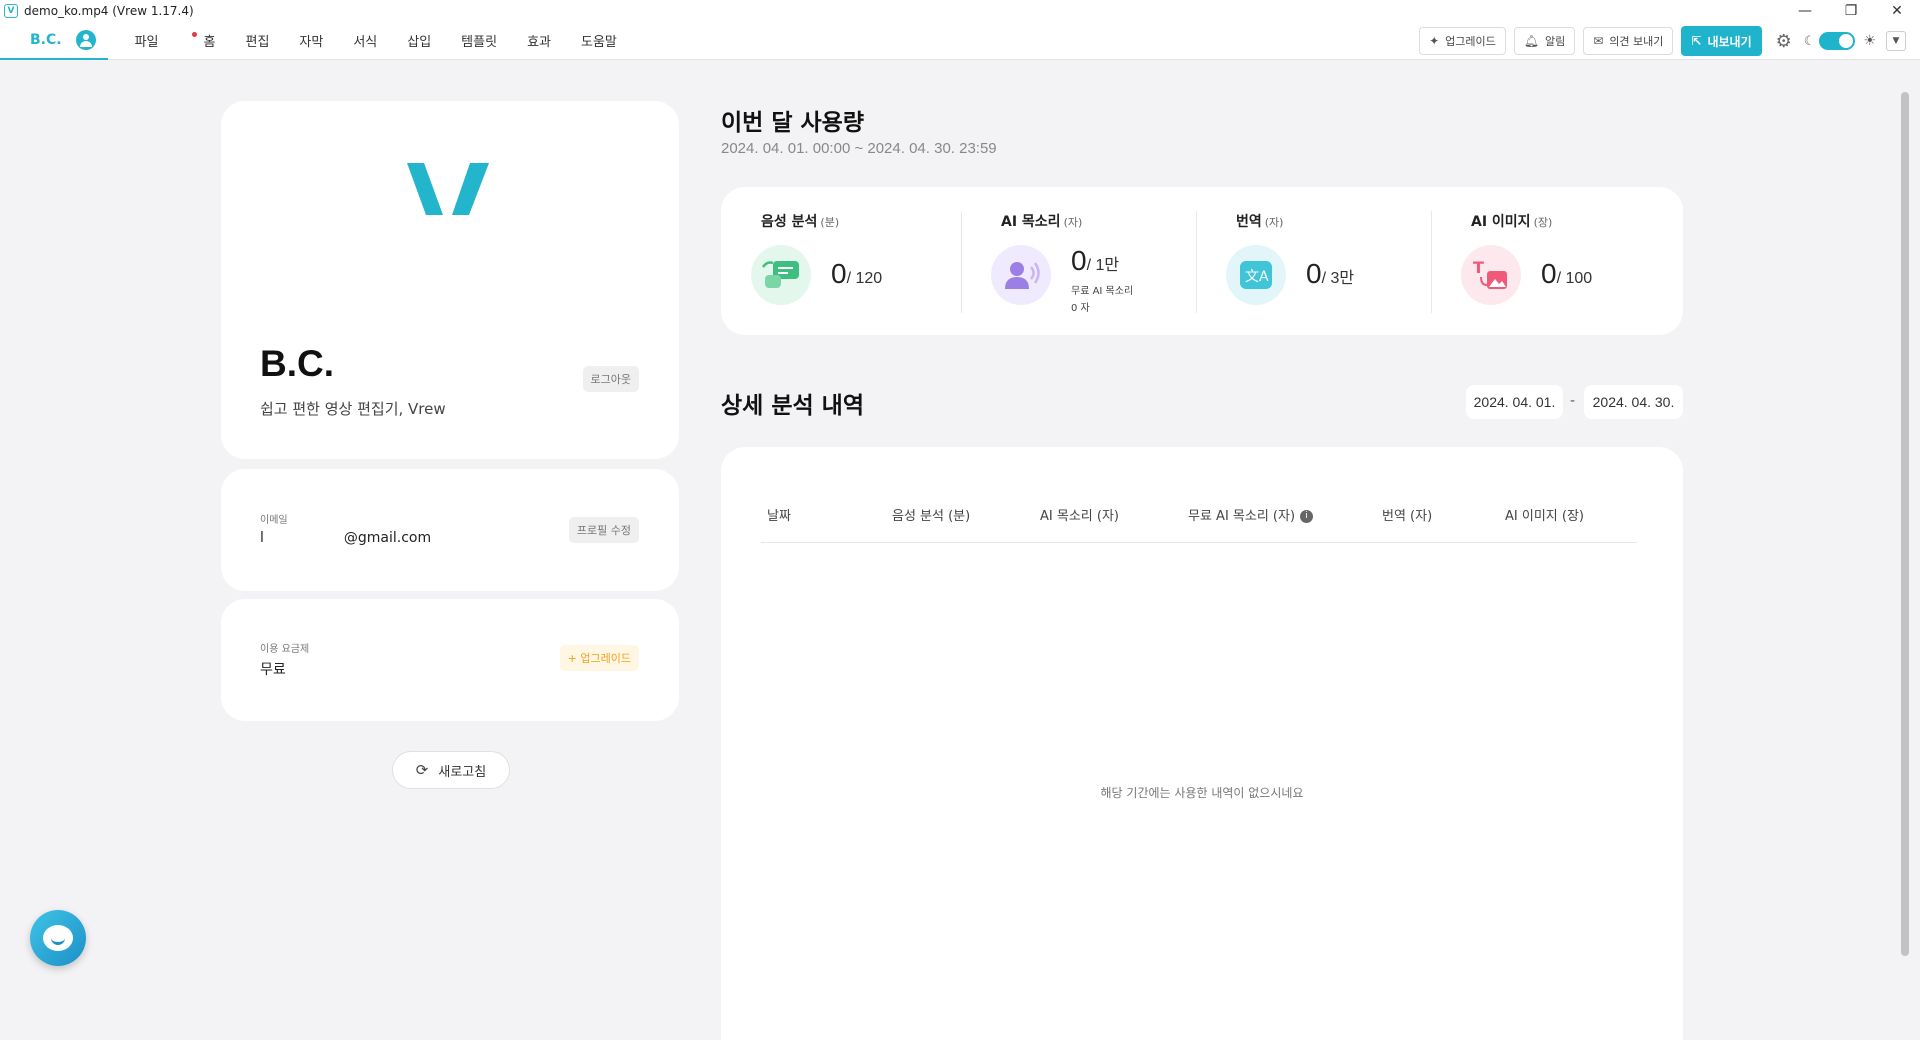 The width and height of the screenshot is (1920, 1040). Describe the element at coordinates (1202, 793) in the screenshot. I see `empty-message: 해당 기간에는 사용한 내역이 없으시네요` at that location.